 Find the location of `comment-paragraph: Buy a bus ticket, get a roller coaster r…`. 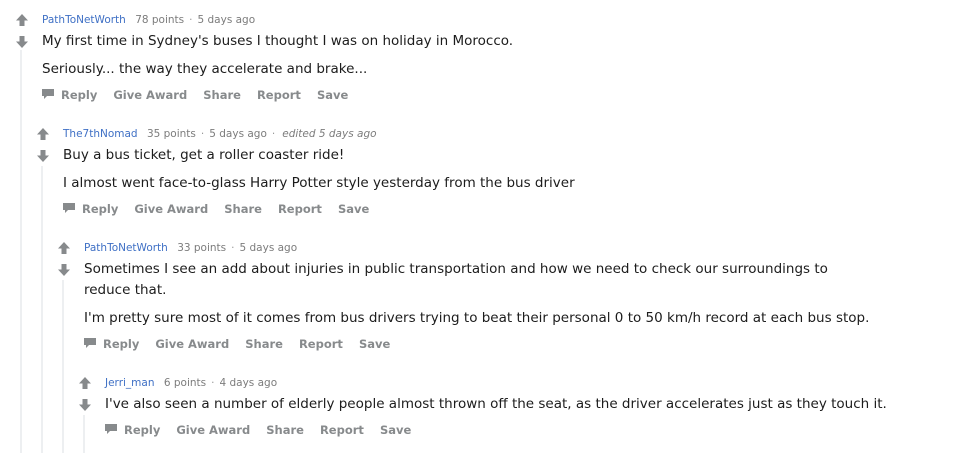

comment-paragraph: Buy a bus ticket, get a roller coaster r… is located at coordinates (204, 155).